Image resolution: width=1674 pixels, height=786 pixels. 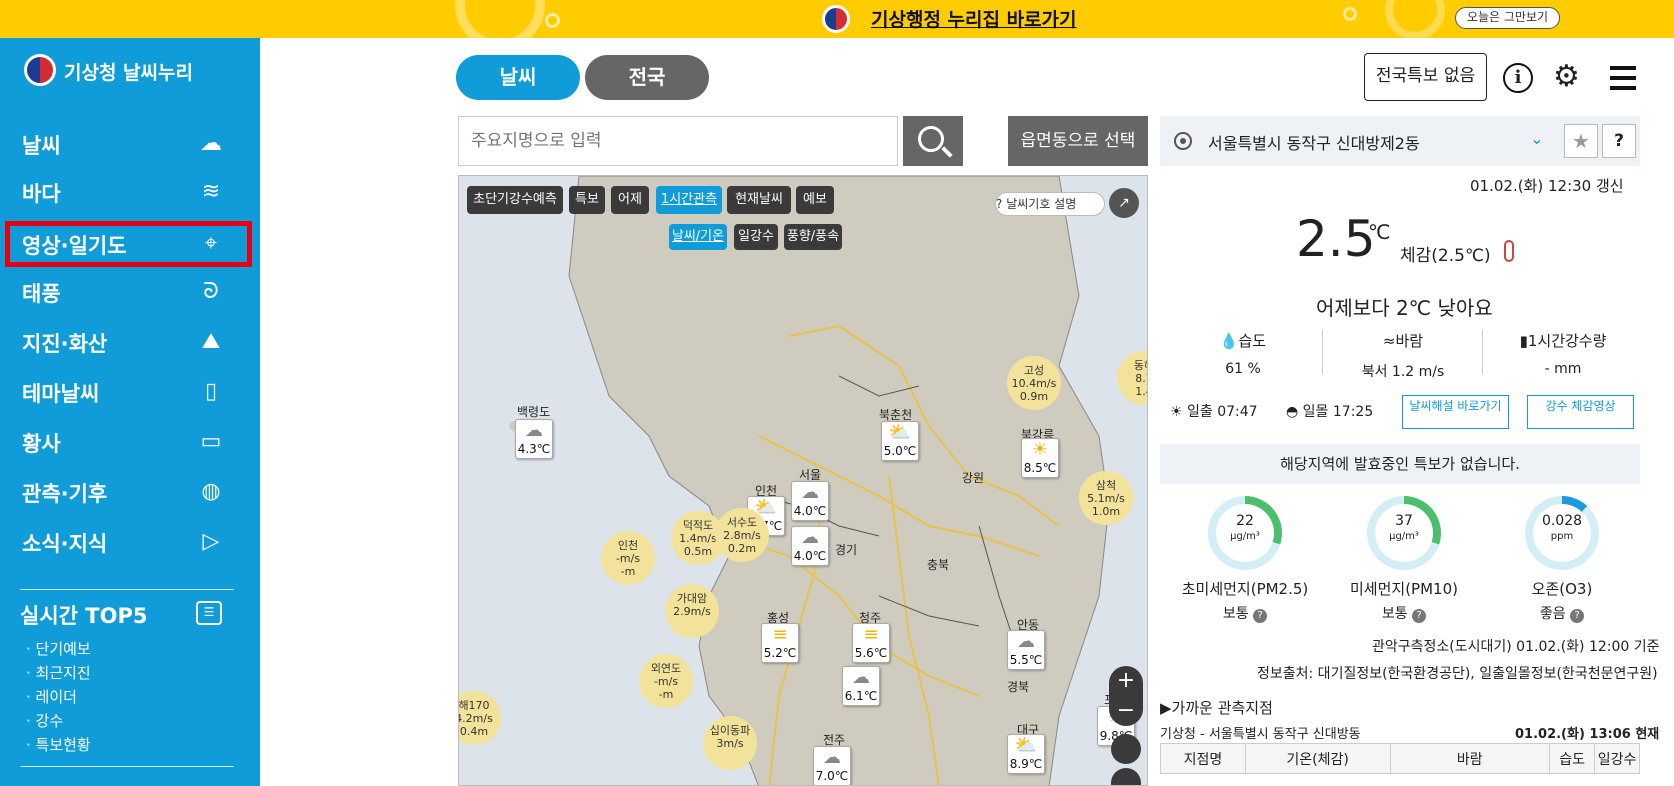 What do you see at coordinates (44, 720) in the screenshot?
I see `top5-item: · 강수` at bounding box center [44, 720].